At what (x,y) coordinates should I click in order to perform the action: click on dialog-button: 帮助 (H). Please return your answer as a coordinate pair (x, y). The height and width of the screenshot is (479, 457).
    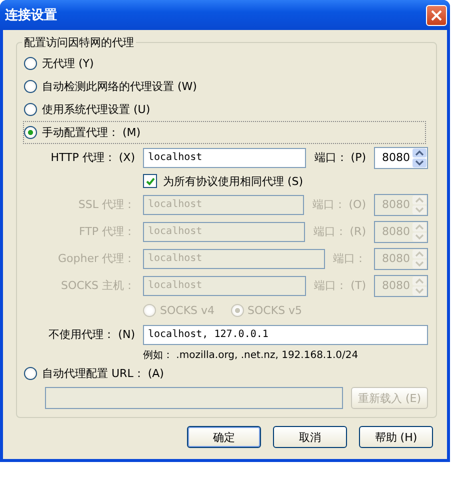
    Looking at the image, I should click on (396, 437).